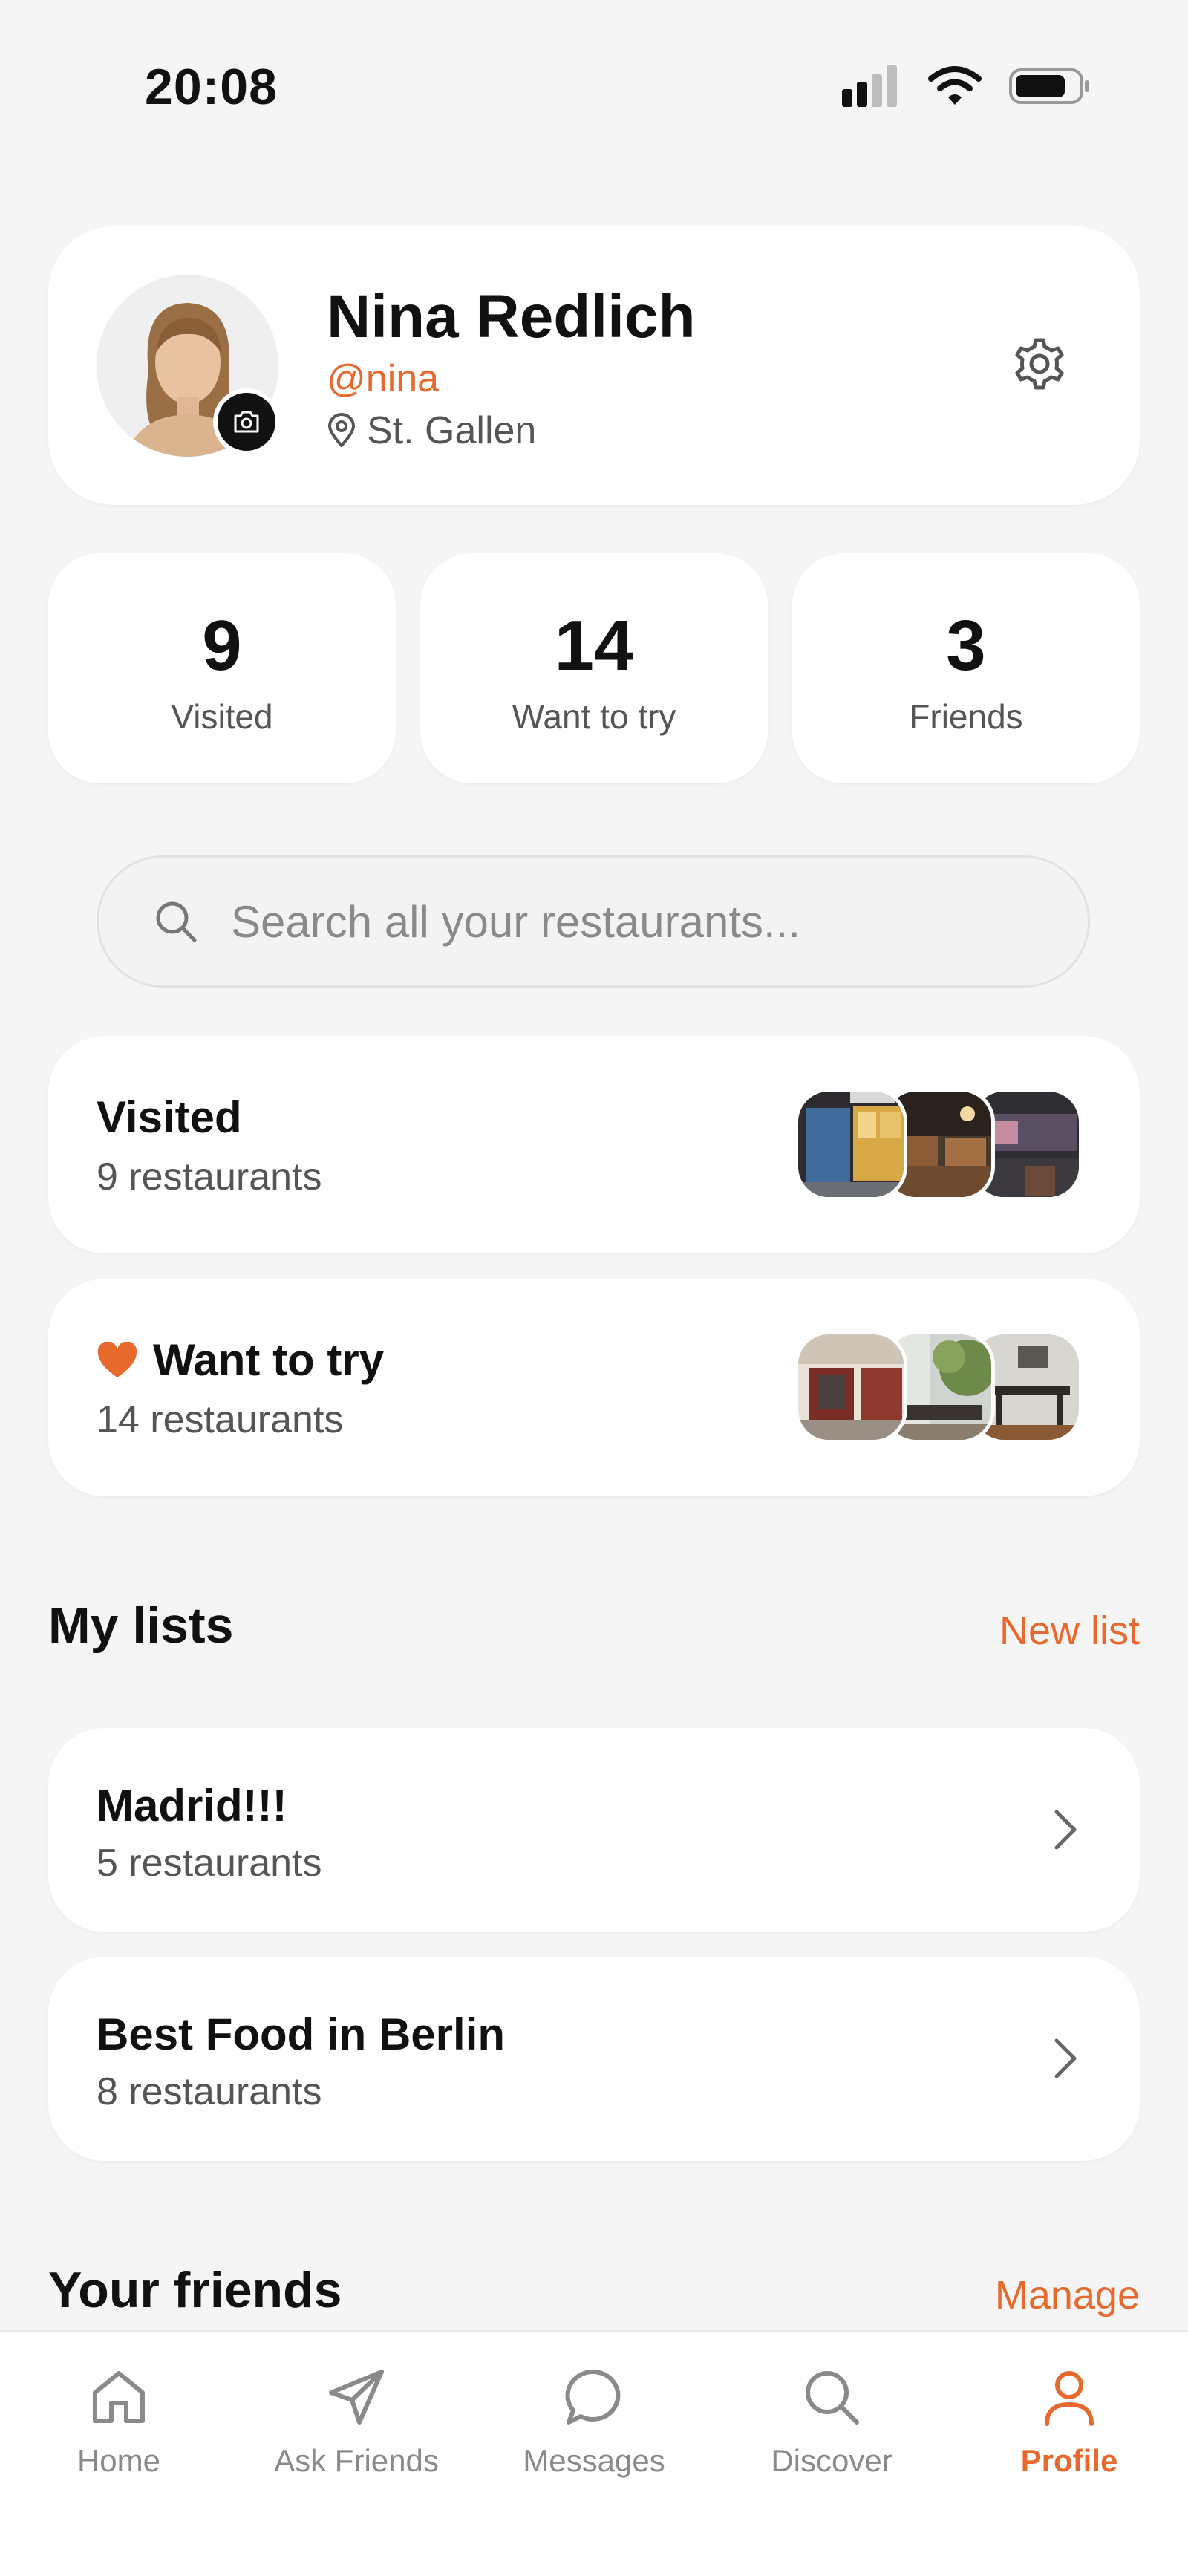 Image resolution: width=1188 pixels, height=2576 pixels. I want to click on status-icons, so click(967, 86).